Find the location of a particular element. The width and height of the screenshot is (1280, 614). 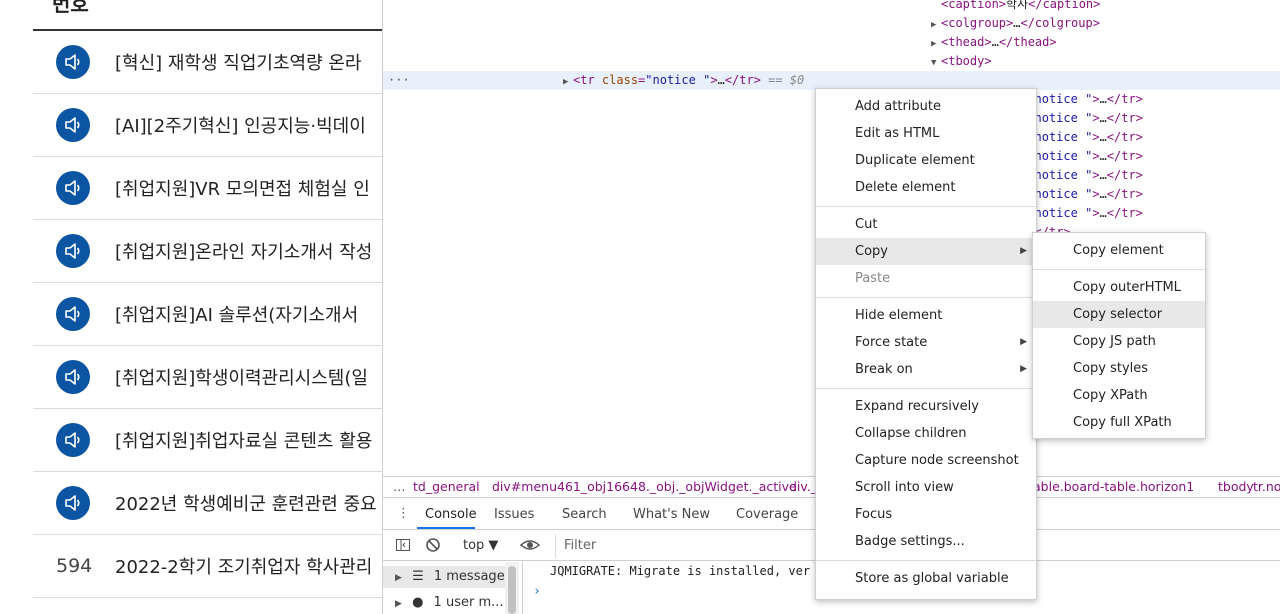

menu-item-label: Focus is located at coordinates (874, 514).